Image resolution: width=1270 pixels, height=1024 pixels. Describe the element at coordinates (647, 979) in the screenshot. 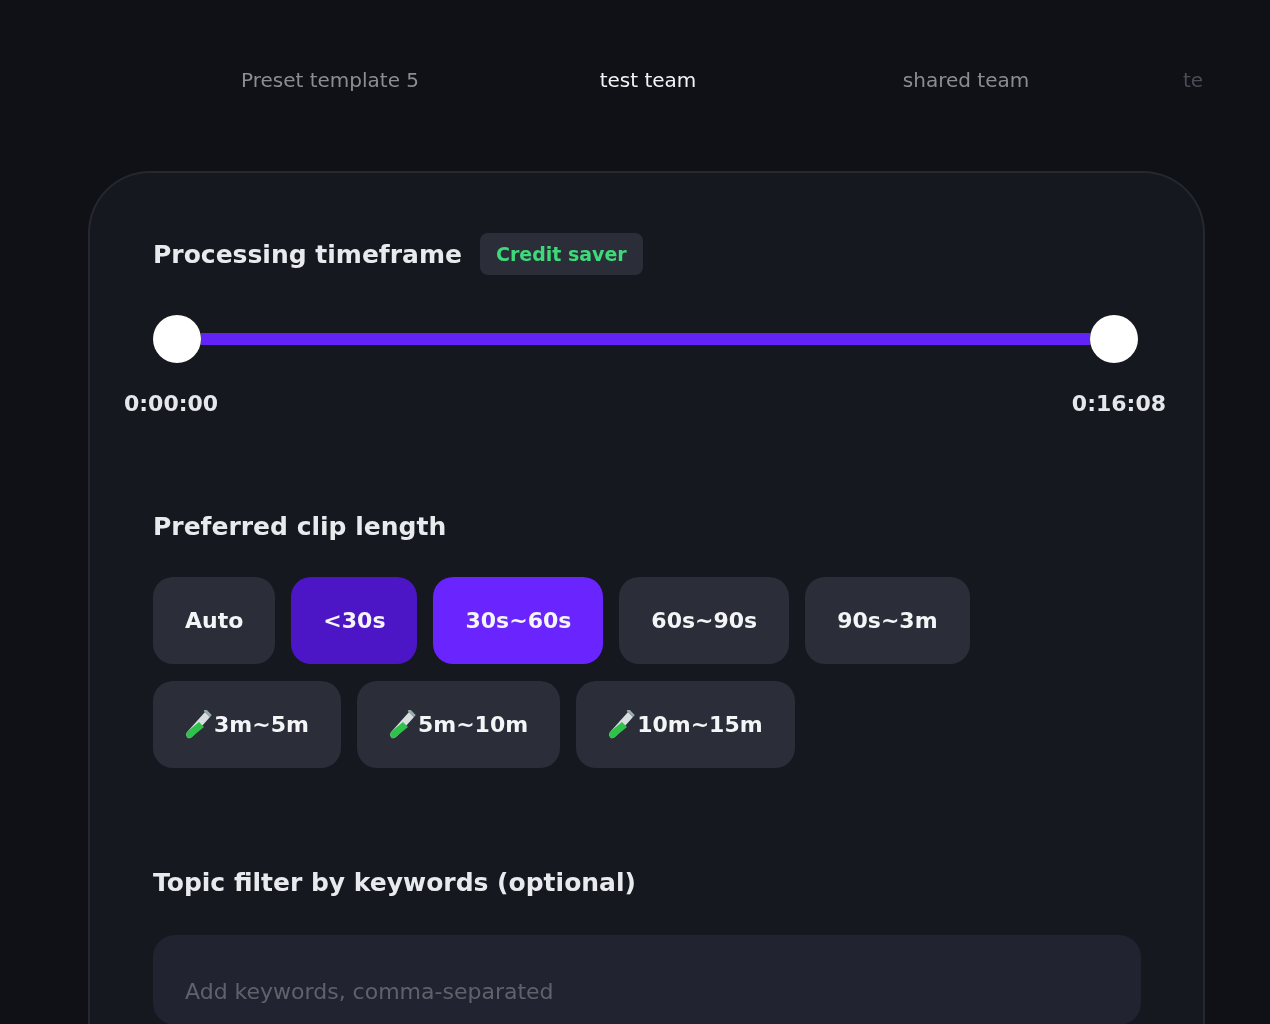

I see `keywords-field: Add keywords, comma-separated` at that location.